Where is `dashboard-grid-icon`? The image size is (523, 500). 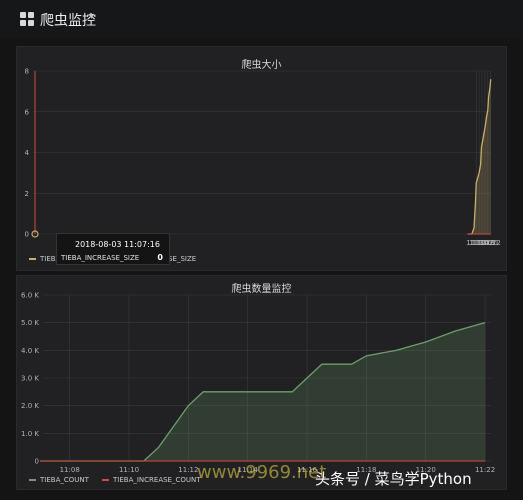 dashboard-grid-icon is located at coordinates (27, 19).